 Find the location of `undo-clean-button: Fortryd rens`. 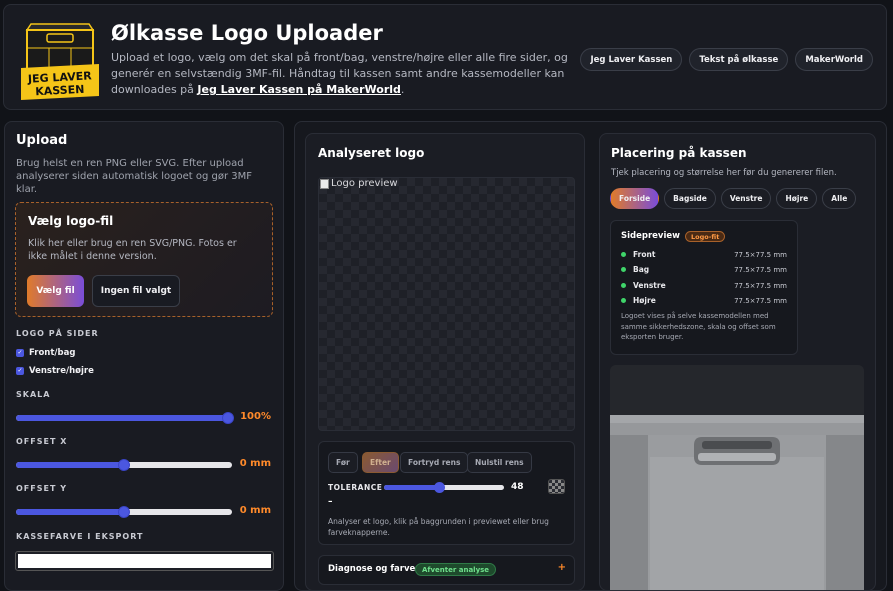

undo-clean-button: Fortryd rens is located at coordinates (434, 462).